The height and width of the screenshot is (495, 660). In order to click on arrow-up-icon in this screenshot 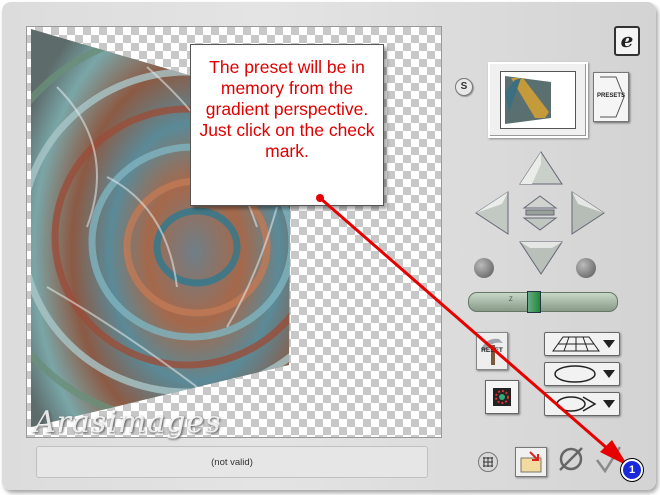, I will do `click(541, 168)`.